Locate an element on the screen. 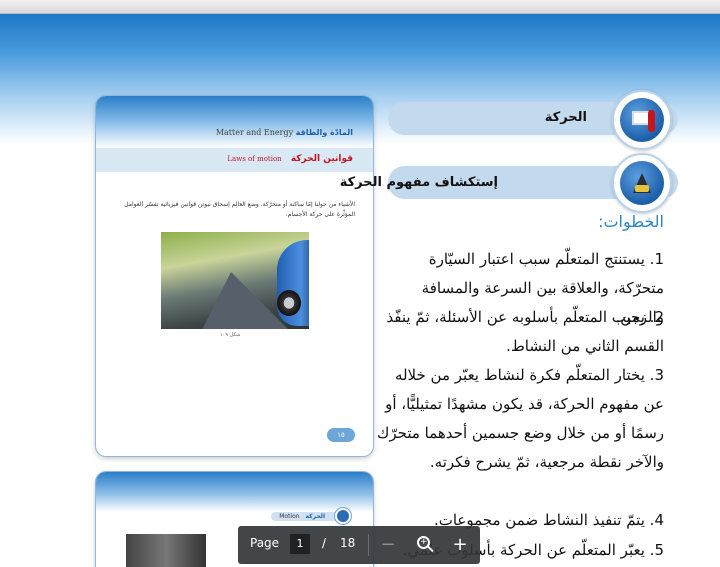 This screenshot has width=720, height=567. zoom-in-button: + is located at coordinates (460, 545).